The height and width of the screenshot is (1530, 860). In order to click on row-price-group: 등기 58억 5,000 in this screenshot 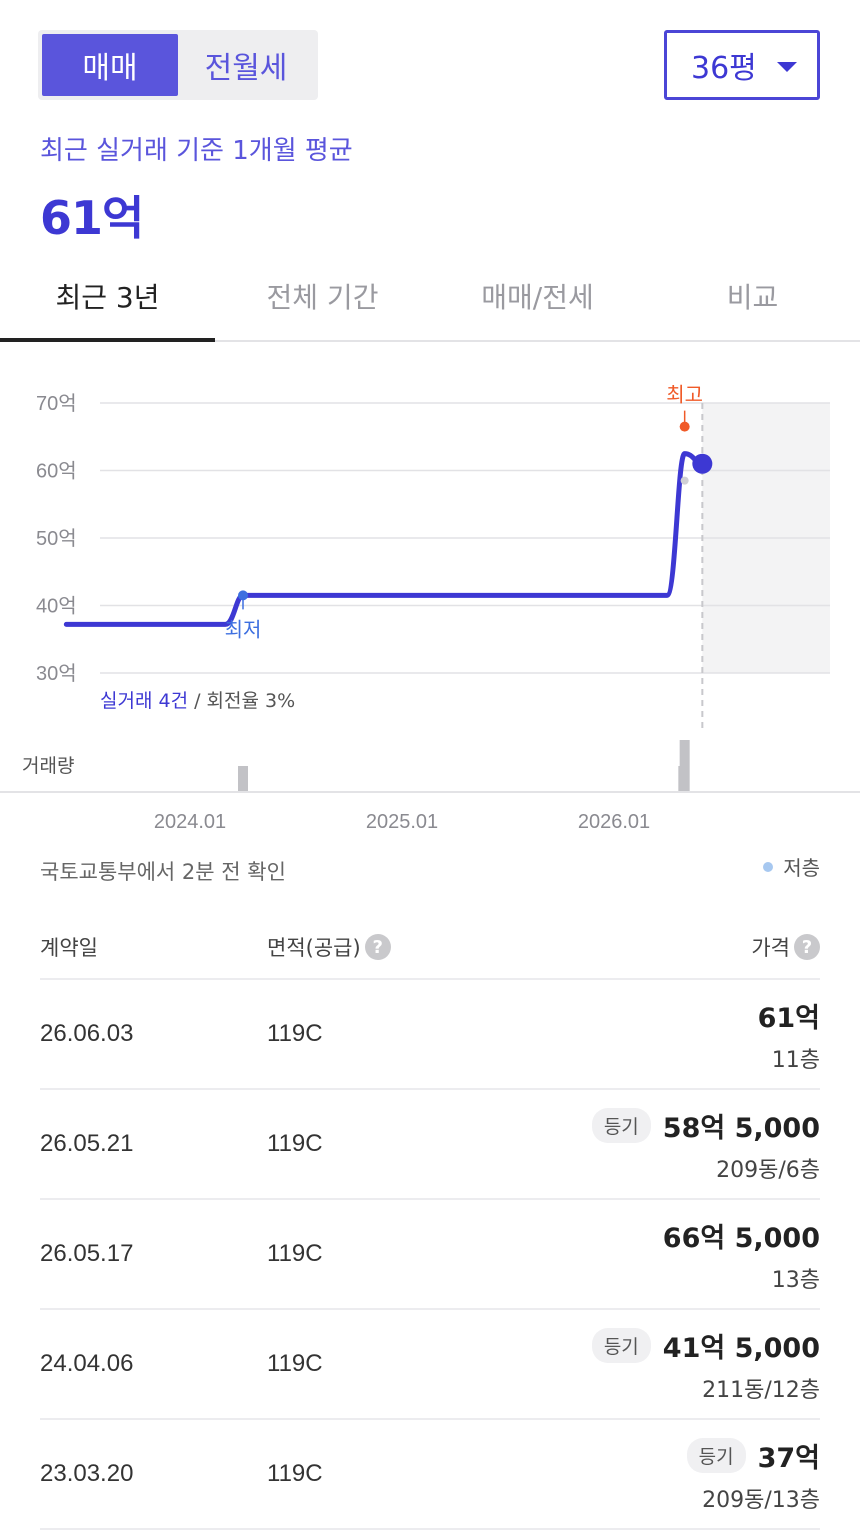, I will do `click(705, 1125)`.